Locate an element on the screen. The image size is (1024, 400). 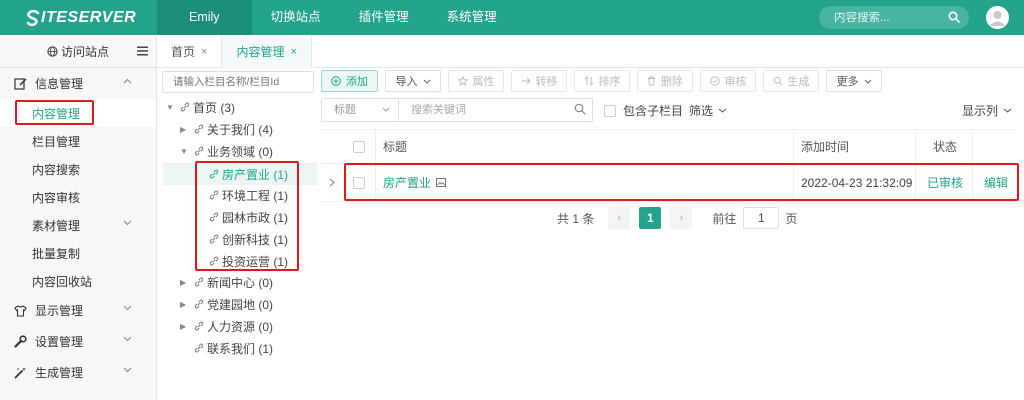
arrow-right-icon is located at coordinates (526, 81).